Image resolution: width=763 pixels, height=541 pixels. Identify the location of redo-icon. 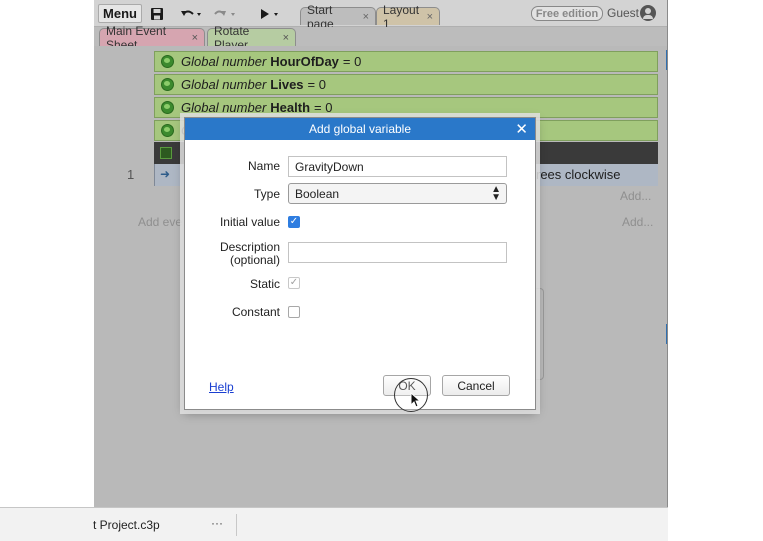
(225, 13).